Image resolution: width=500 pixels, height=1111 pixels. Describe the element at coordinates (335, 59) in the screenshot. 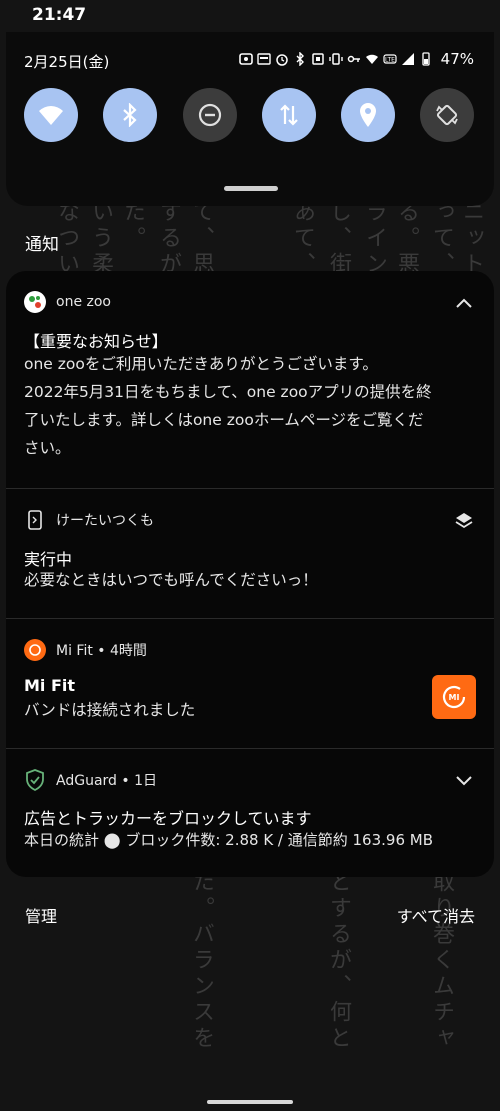

I see `vibrate-icon` at that location.